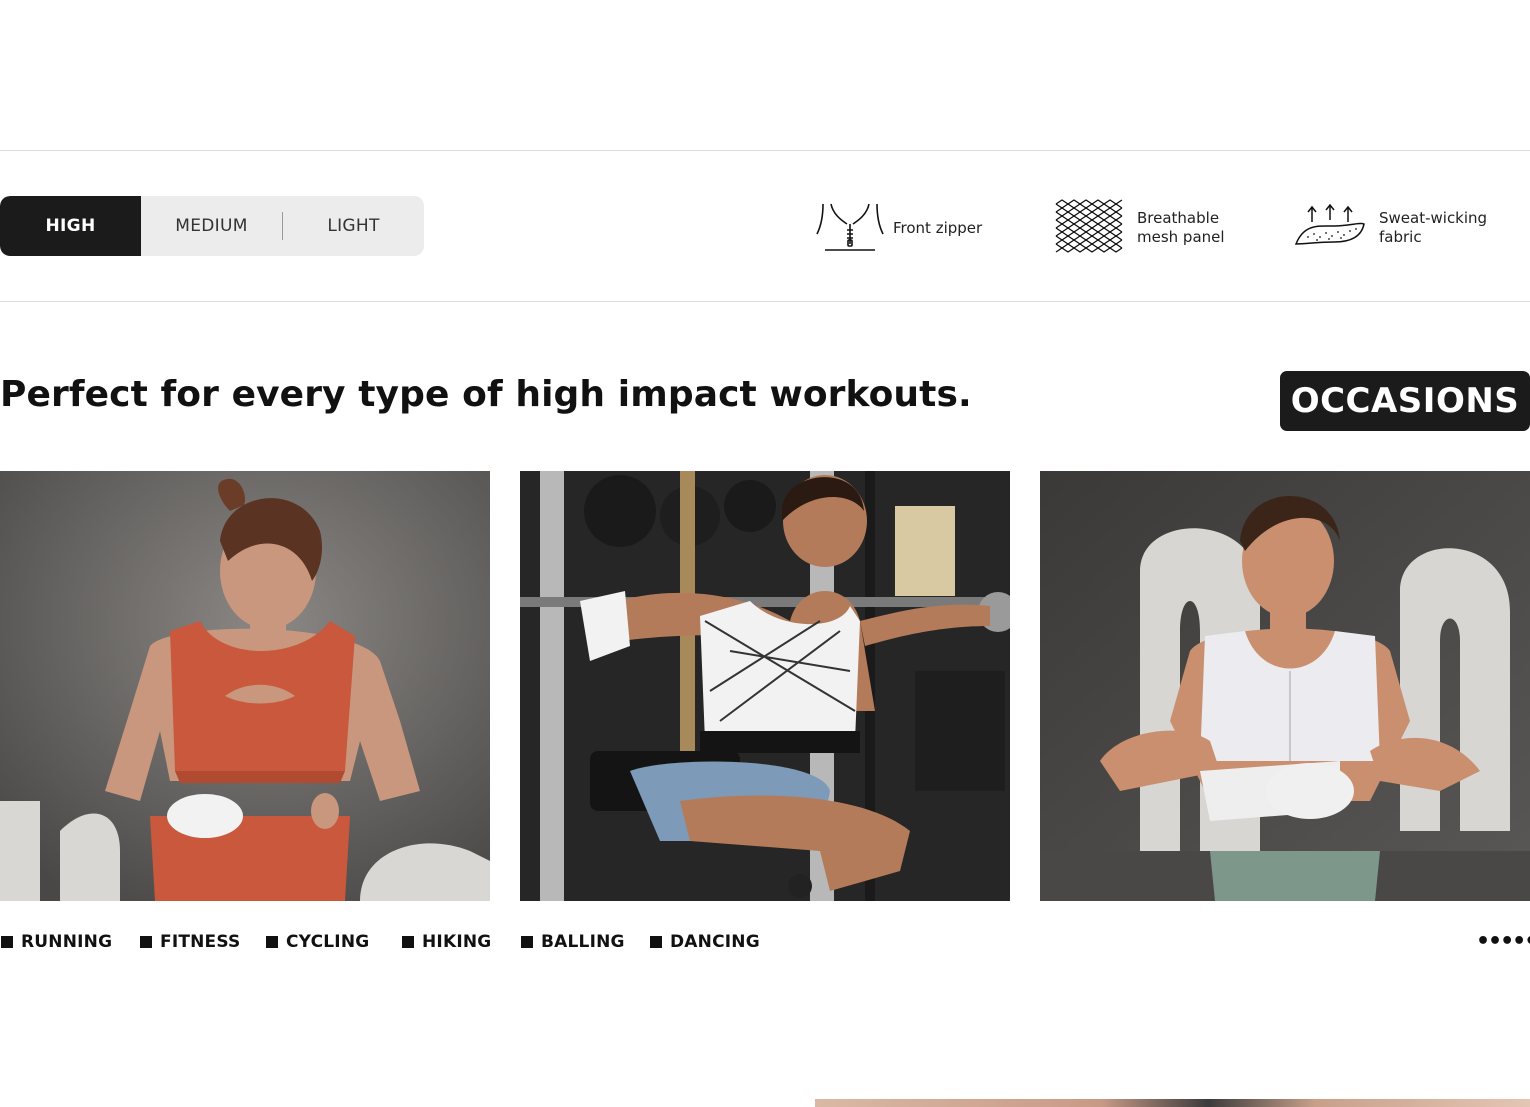 Image resolution: width=1530 pixels, height=1107 pixels. Describe the element at coordinates (1089, 228) in the screenshot. I see `mesh-icon` at that location.